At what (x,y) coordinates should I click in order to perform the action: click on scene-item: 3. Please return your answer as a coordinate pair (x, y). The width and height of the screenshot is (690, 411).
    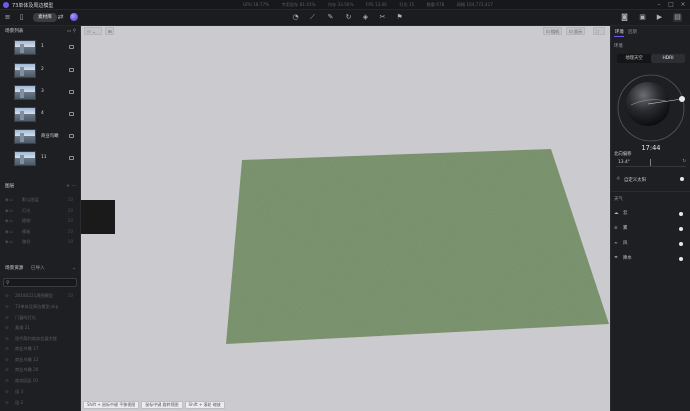
    Looking at the image, I should click on (40, 93).